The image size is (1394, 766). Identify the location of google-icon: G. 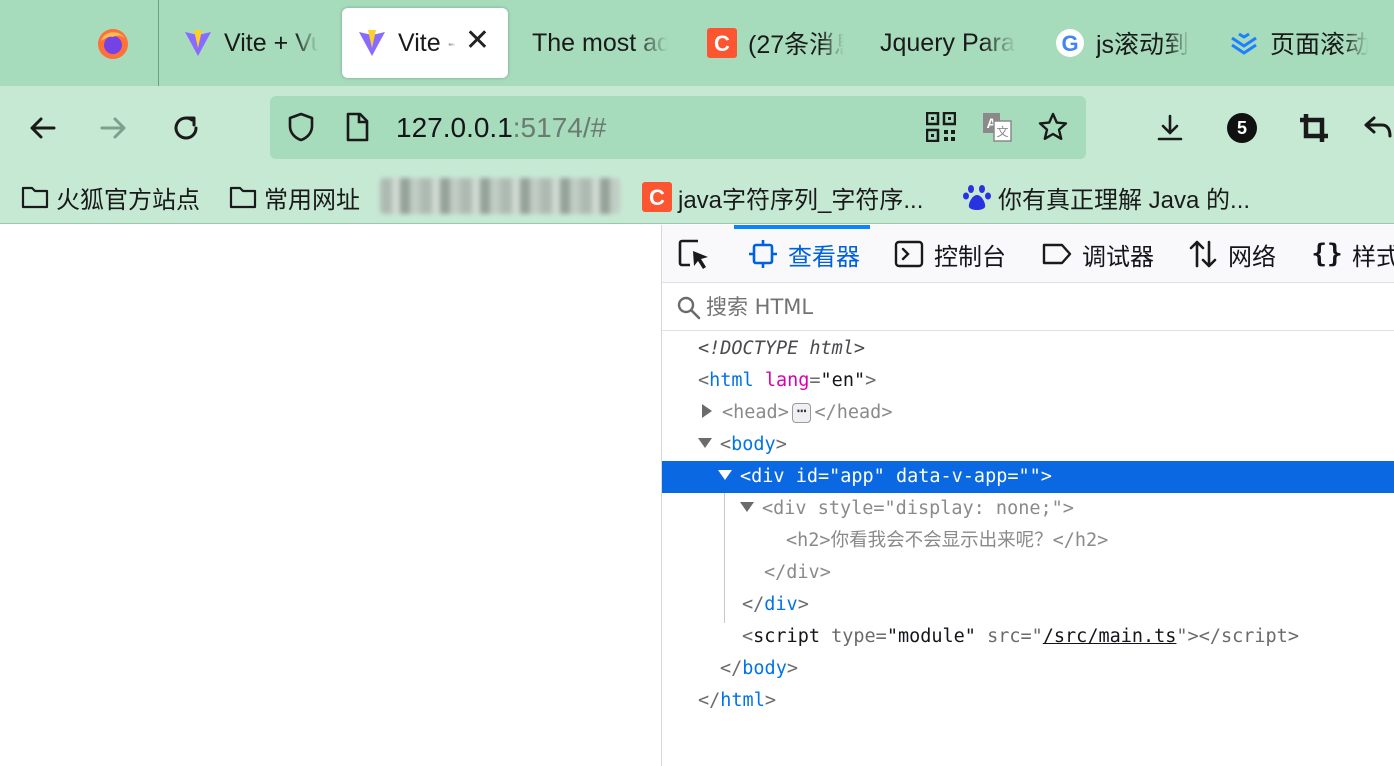
(1070, 43).